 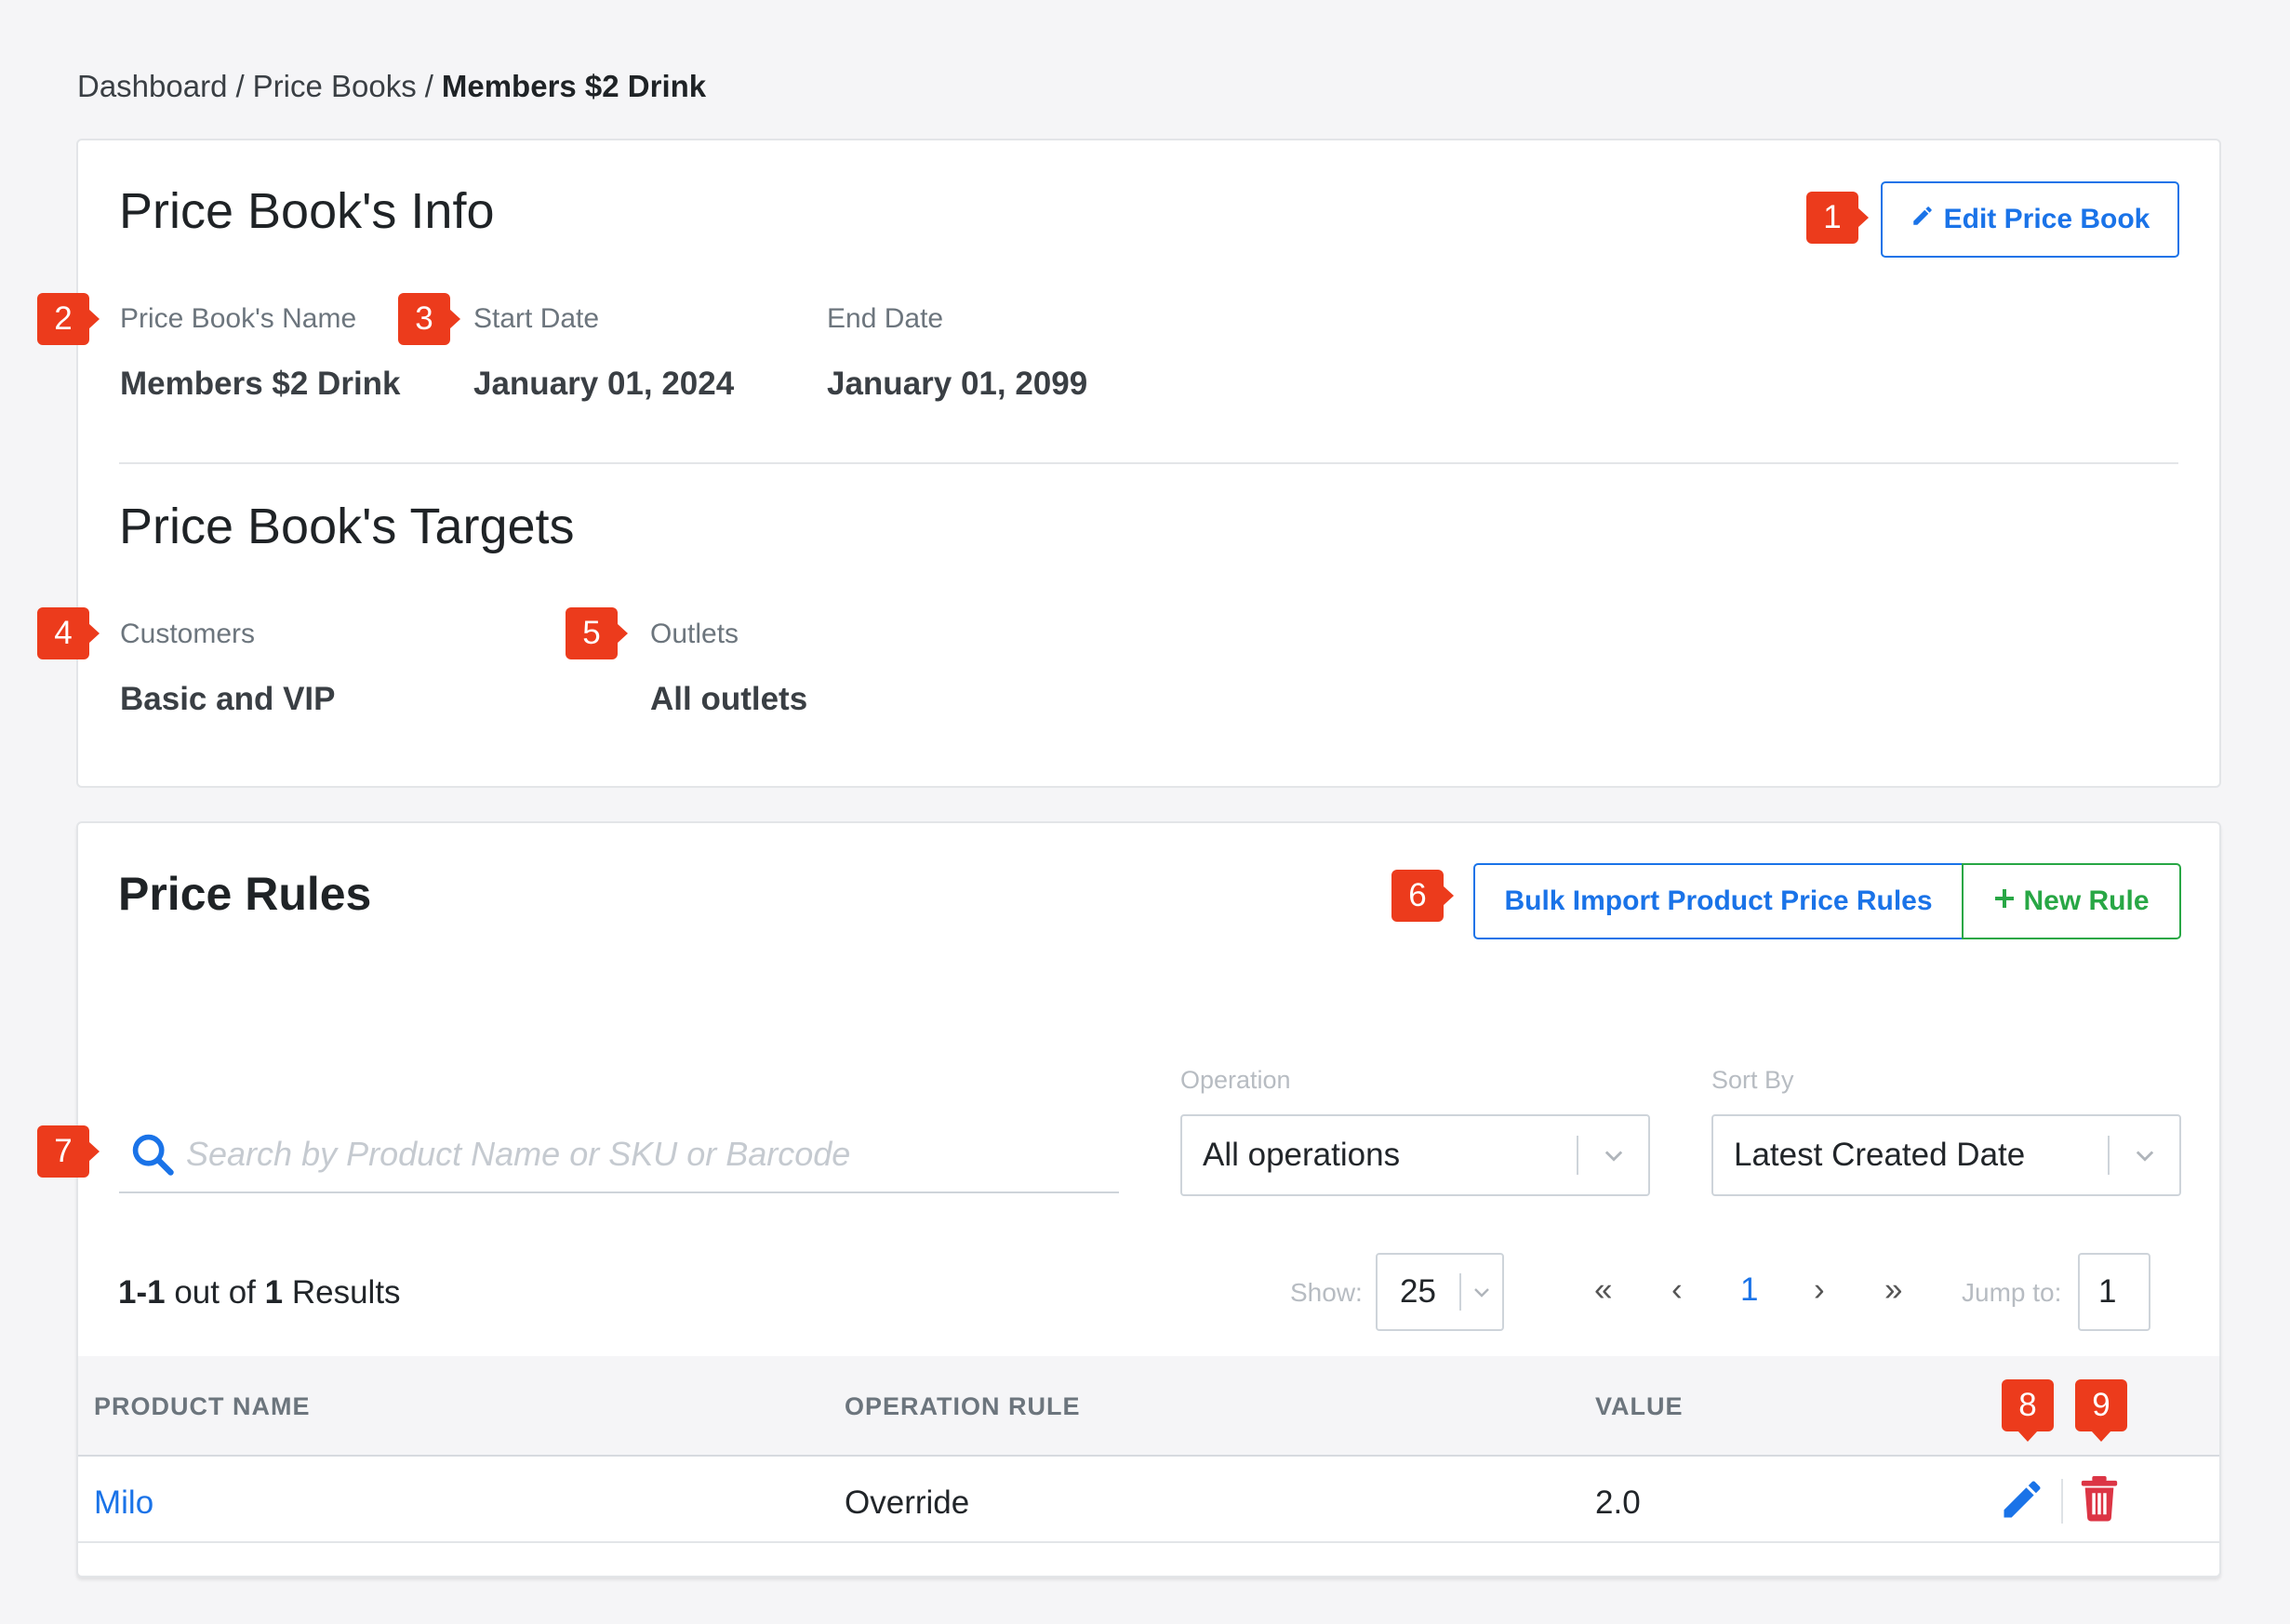 What do you see at coordinates (1677, 1290) in the screenshot?
I see `prev-page-button: ‹` at bounding box center [1677, 1290].